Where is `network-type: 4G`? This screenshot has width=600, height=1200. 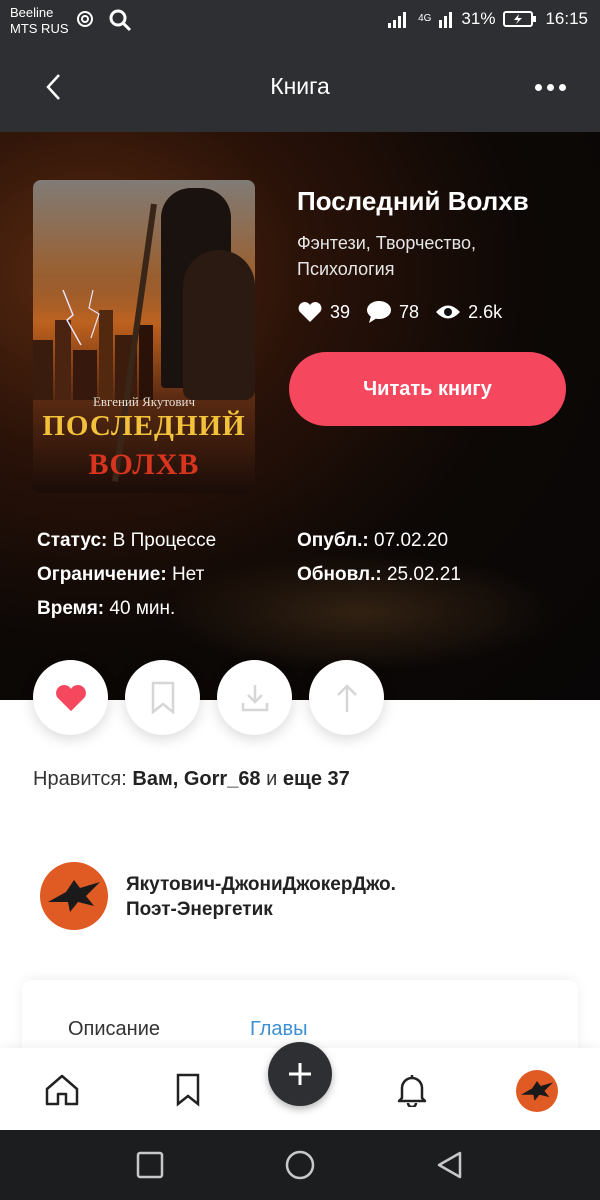 network-type: 4G is located at coordinates (425, 18).